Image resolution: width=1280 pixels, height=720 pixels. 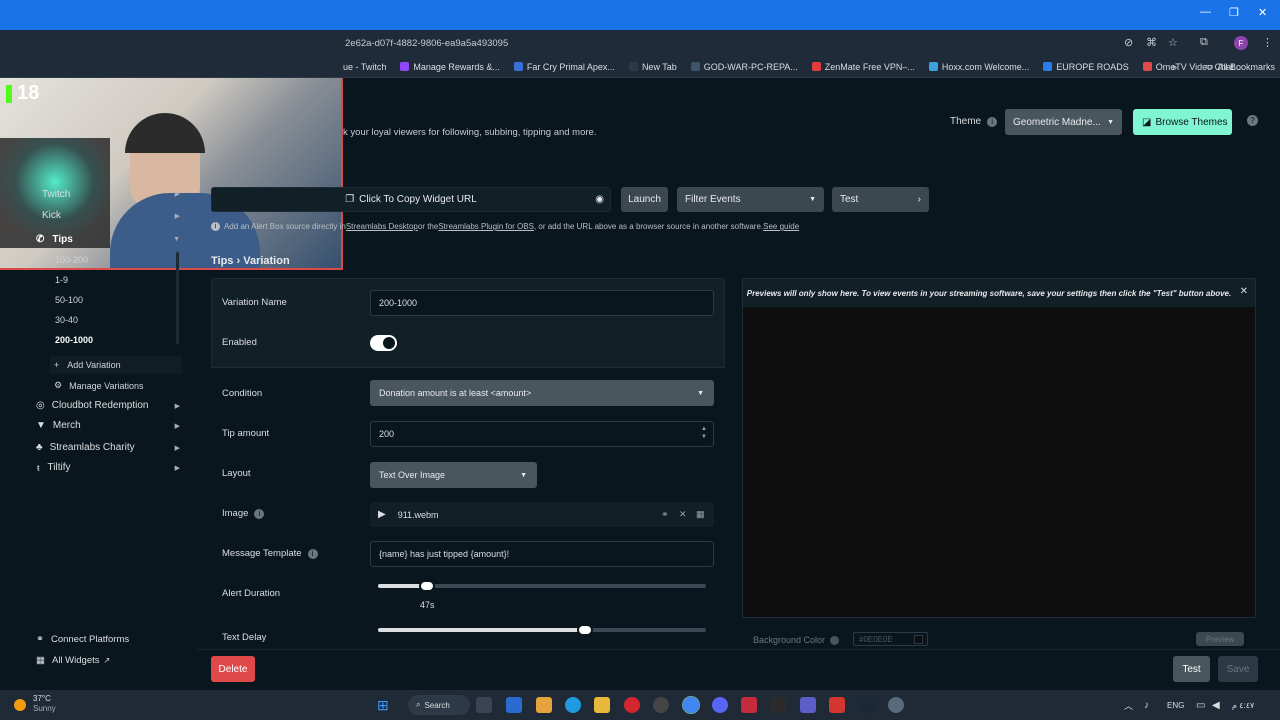 What do you see at coordinates (1173, 42) in the screenshot?
I see `bookmark-star-icon: ☆` at bounding box center [1173, 42].